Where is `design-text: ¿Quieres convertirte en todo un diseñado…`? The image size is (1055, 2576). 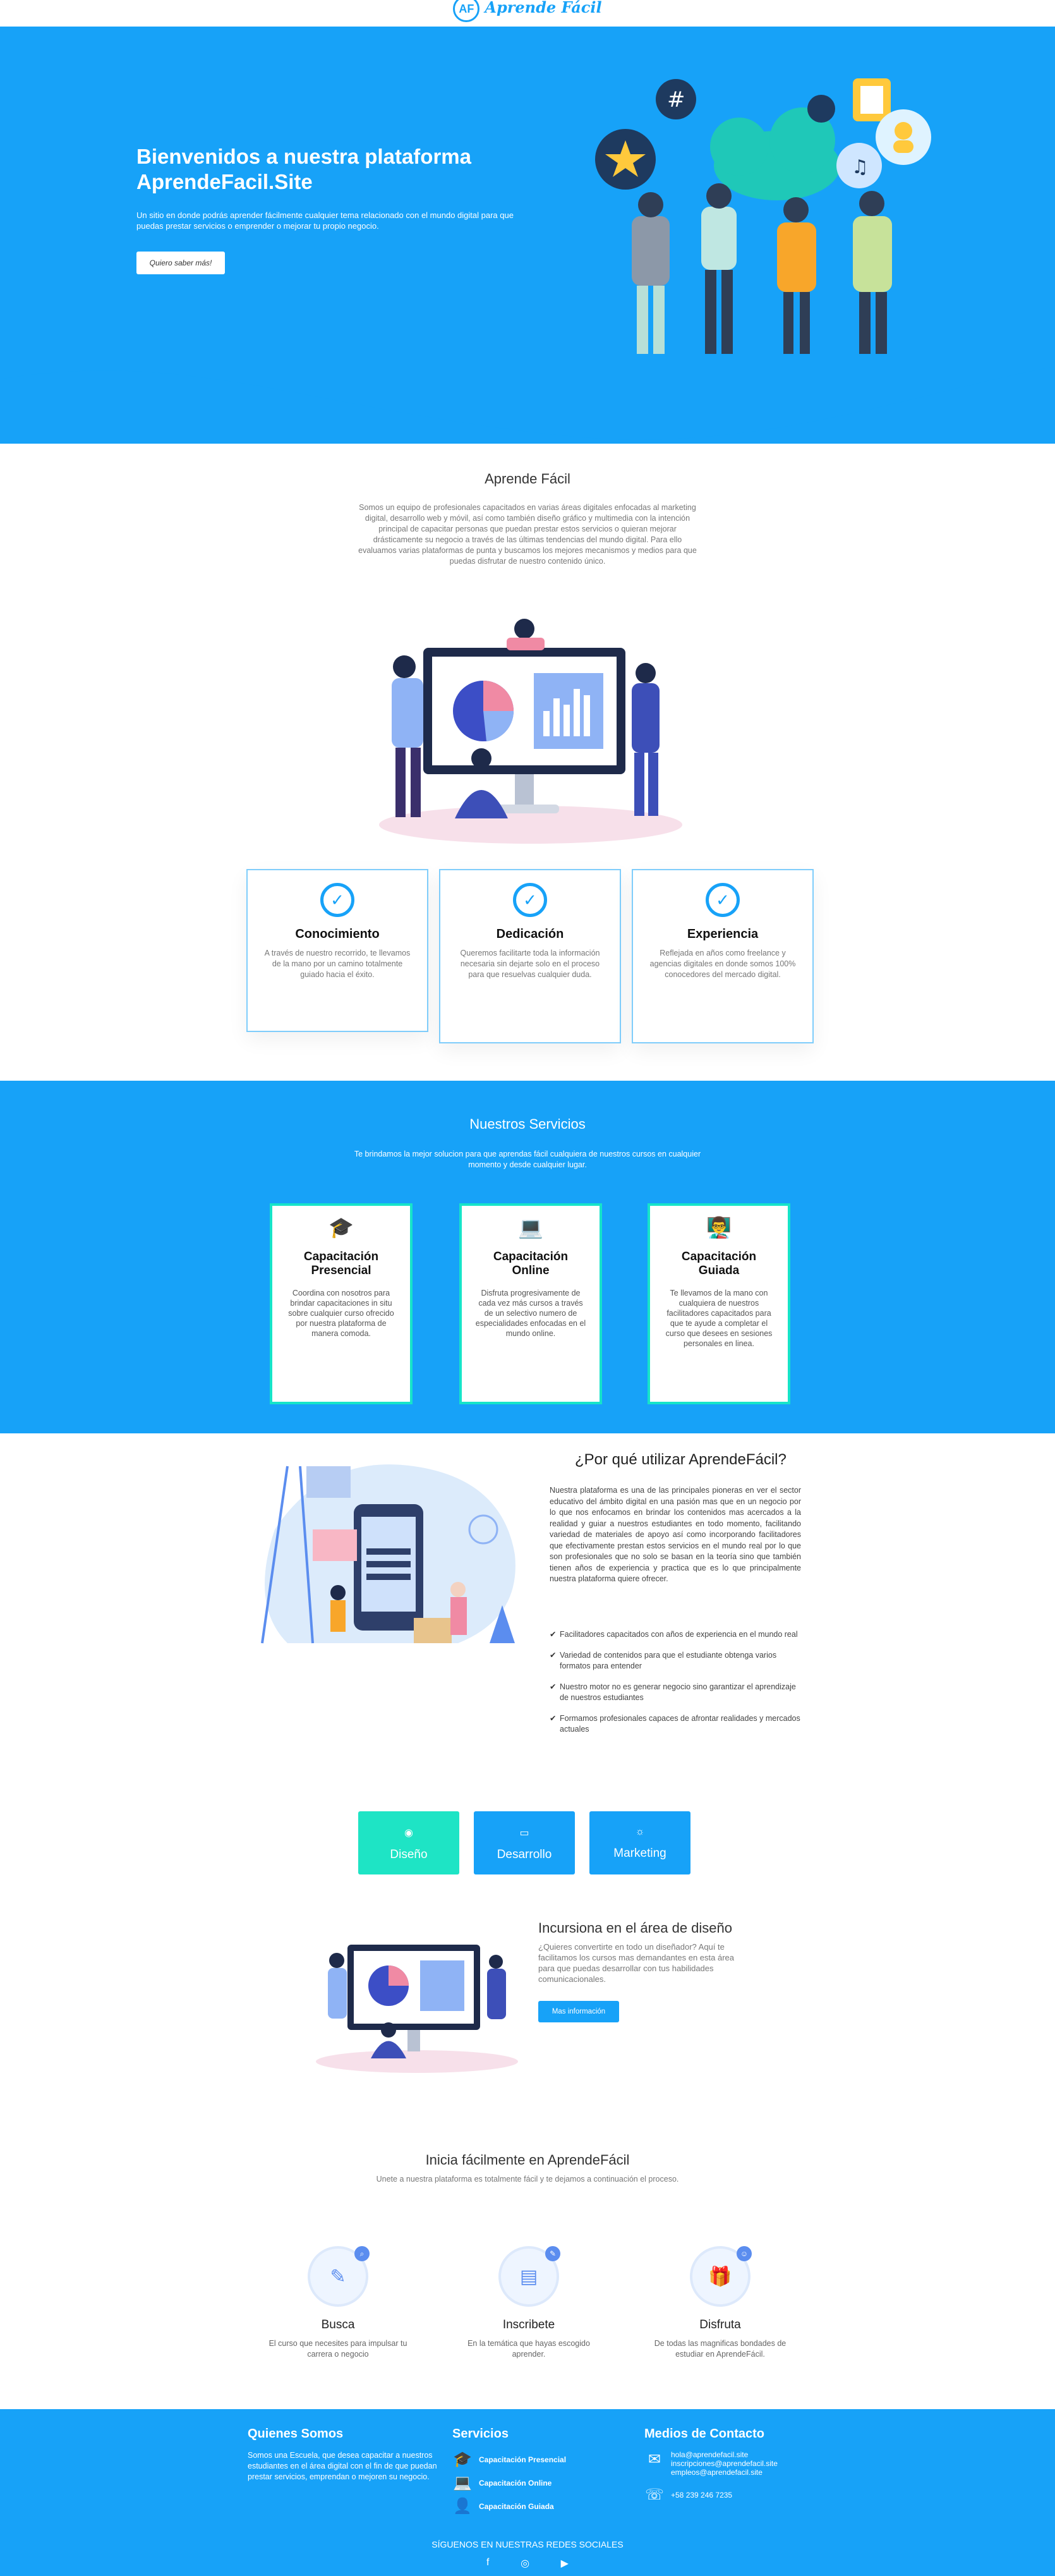 design-text: ¿Quieres convertirte en todo un diseñado… is located at coordinates (636, 1963).